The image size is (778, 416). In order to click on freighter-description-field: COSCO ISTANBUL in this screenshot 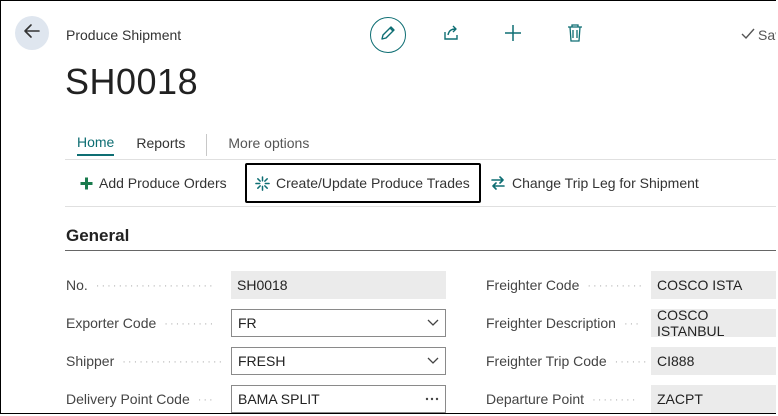, I will do `click(713, 323)`.